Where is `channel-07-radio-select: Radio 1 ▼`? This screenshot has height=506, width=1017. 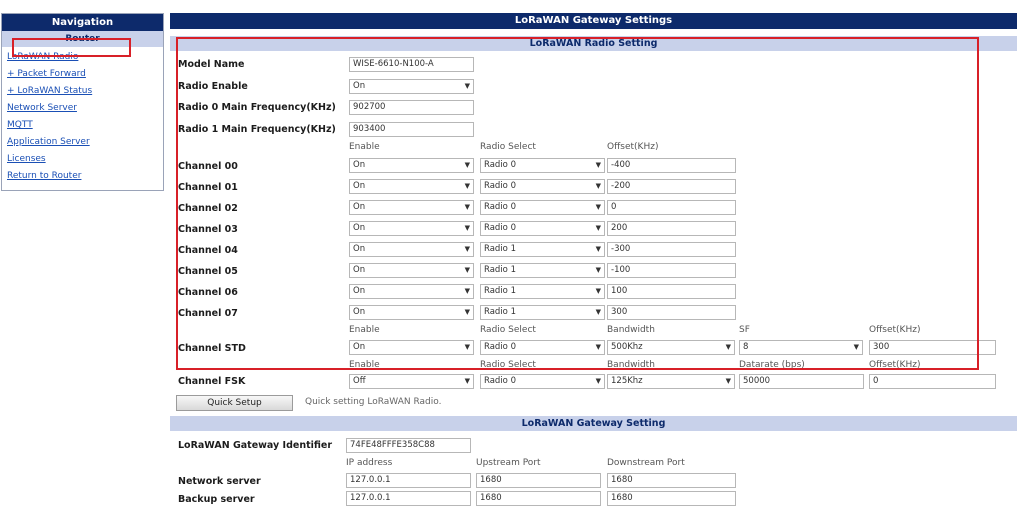 channel-07-radio-select: Radio 1 ▼ is located at coordinates (542, 312).